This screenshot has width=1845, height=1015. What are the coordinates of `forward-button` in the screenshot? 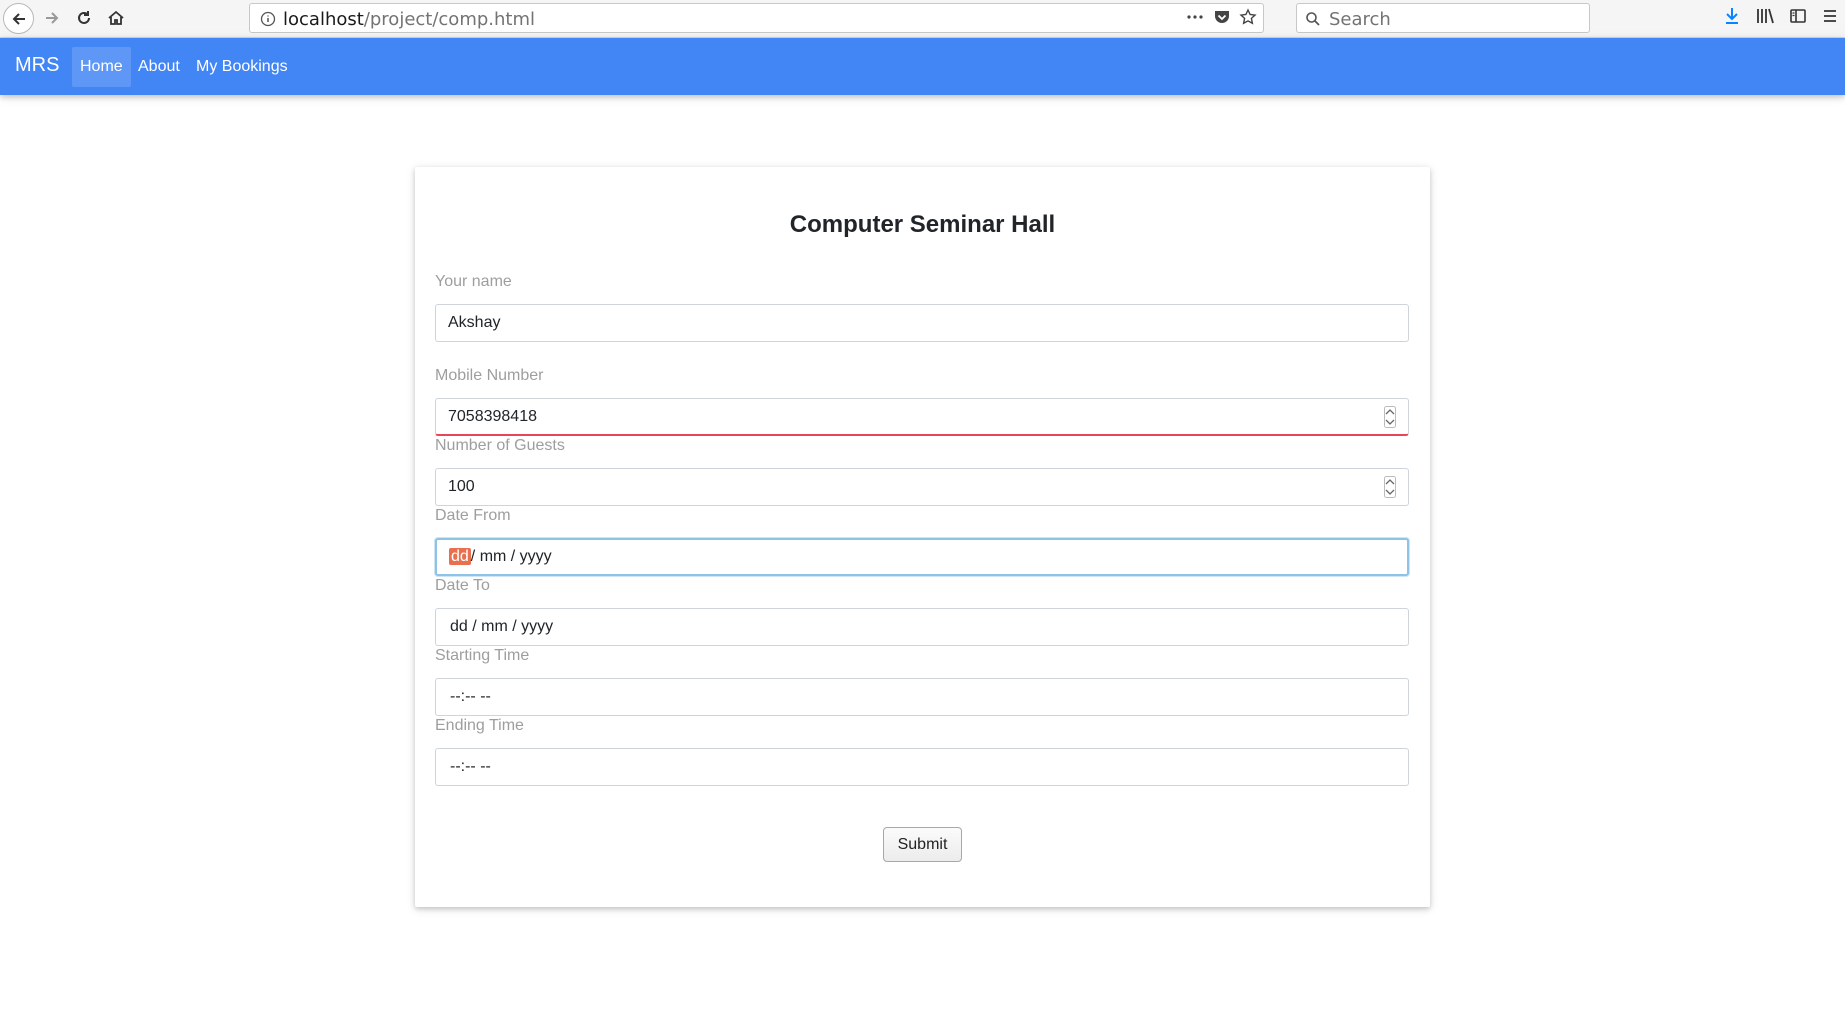 It's located at (52, 18).